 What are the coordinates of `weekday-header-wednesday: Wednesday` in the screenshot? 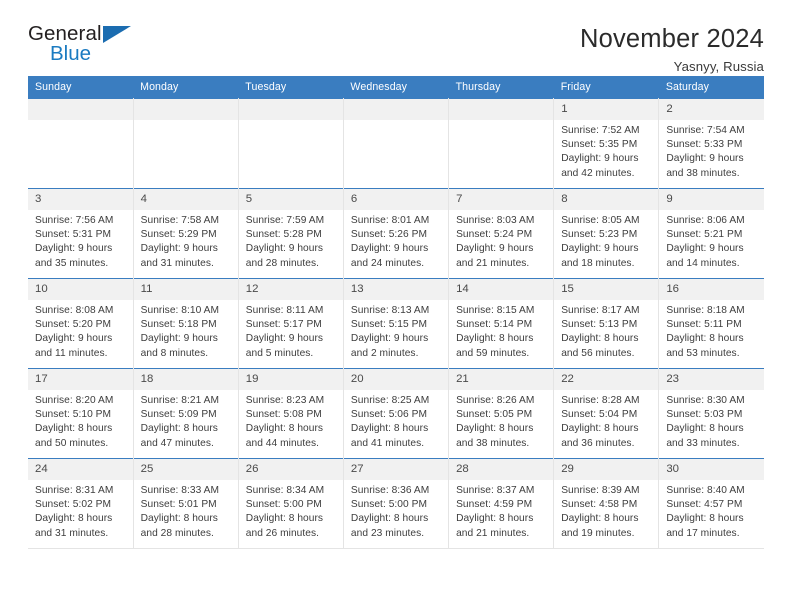 It's located at (396, 87).